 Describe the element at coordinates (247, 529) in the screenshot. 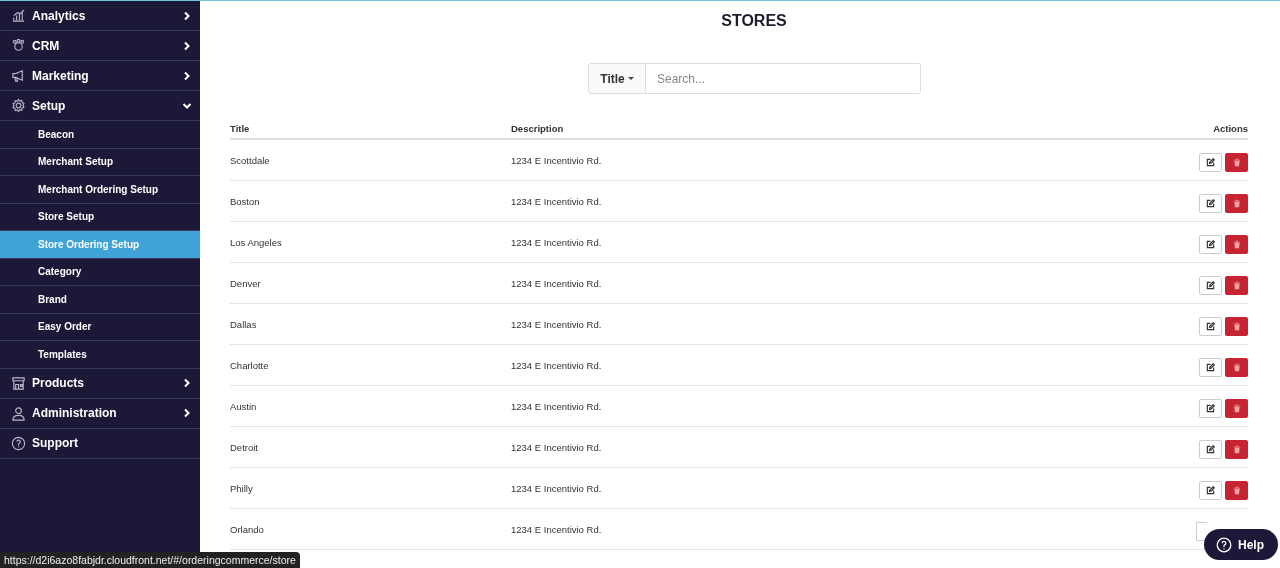

I see `table-cell-text: Orlando` at that location.